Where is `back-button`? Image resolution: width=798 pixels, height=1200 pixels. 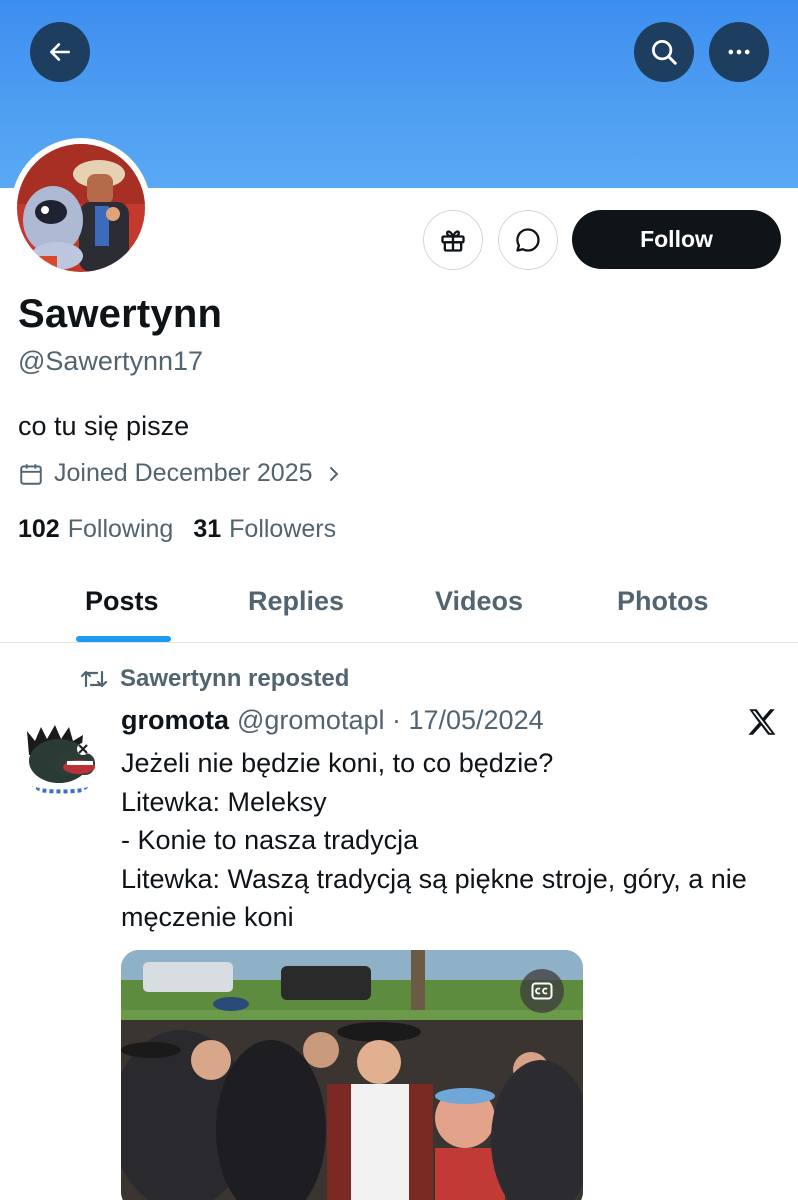
back-button is located at coordinates (60, 52).